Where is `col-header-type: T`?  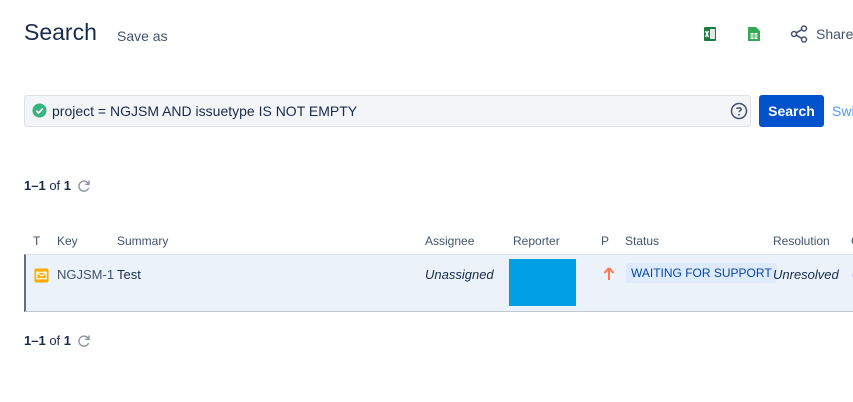
col-header-type: T is located at coordinates (36, 241).